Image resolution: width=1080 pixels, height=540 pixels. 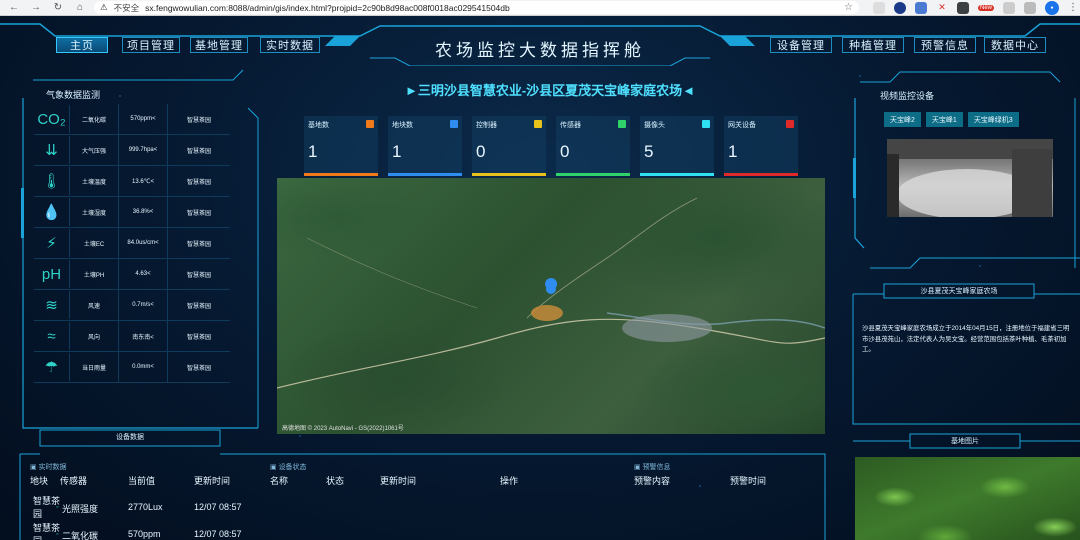 I want to click on stat-value: 5, so click(x=649, y=151).